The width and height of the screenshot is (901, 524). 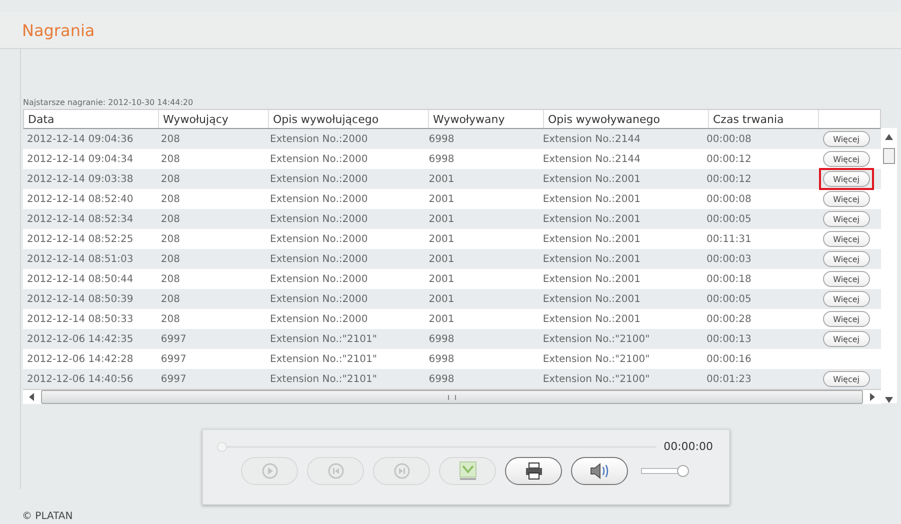 What do you see at coordinates (80, 179) in the screenshot?
I see `table-cell-text: 2012-12-14 09:03:38` at bounding box center [80, 179].